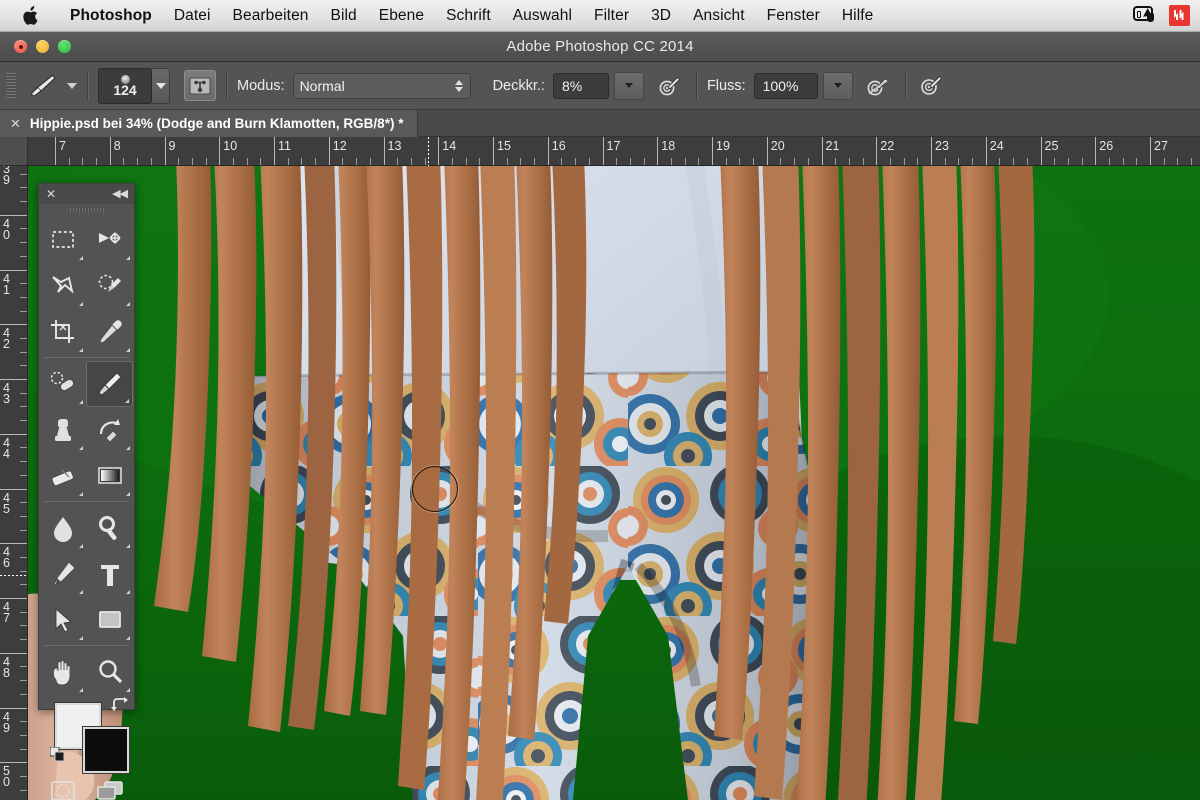 The image size is (1200, 800). What do you see at coordinates (109, 286) in the screenshot?
I see `quick-selection-tool` at bounding box center [109, 286].